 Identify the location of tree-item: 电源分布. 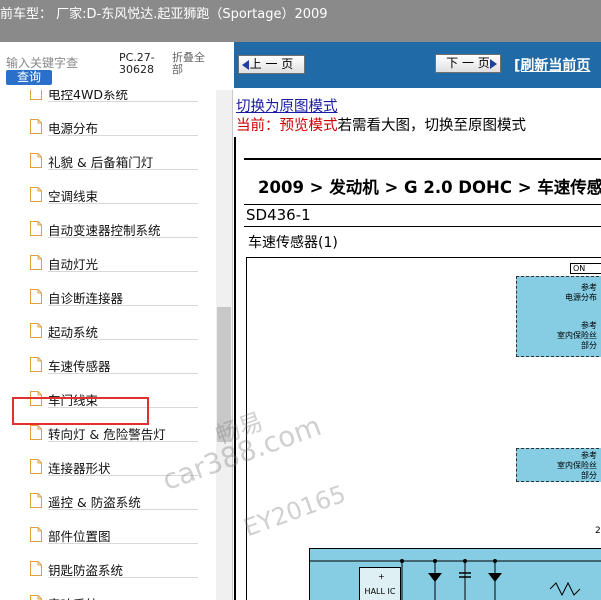
(114, 126).